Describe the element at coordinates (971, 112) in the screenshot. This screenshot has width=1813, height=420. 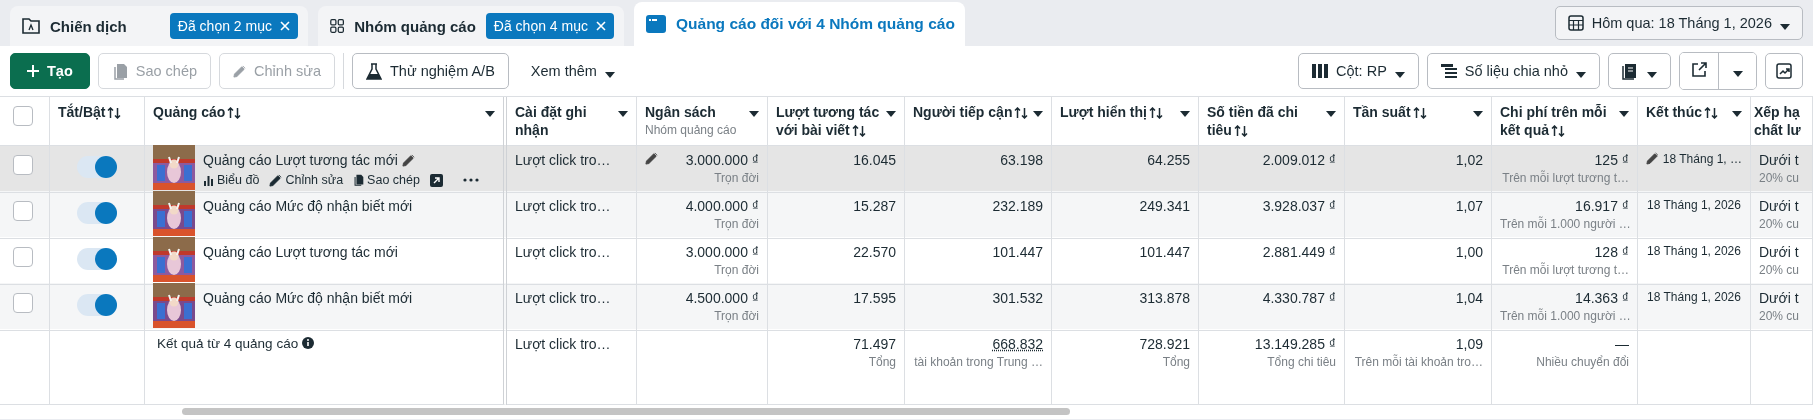
I see `column-header: Người tiếp cận` at that location.